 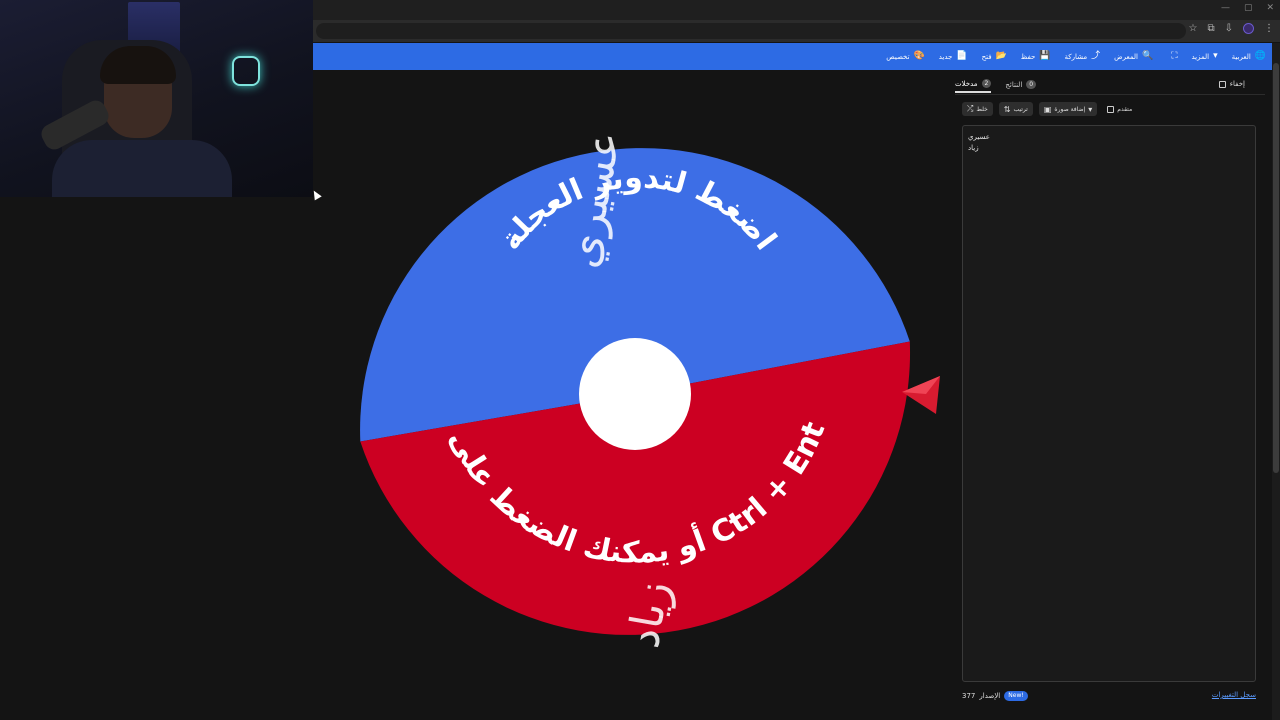 I want to click on nav-item-label: المعرض, so click(x=1126, y=56).